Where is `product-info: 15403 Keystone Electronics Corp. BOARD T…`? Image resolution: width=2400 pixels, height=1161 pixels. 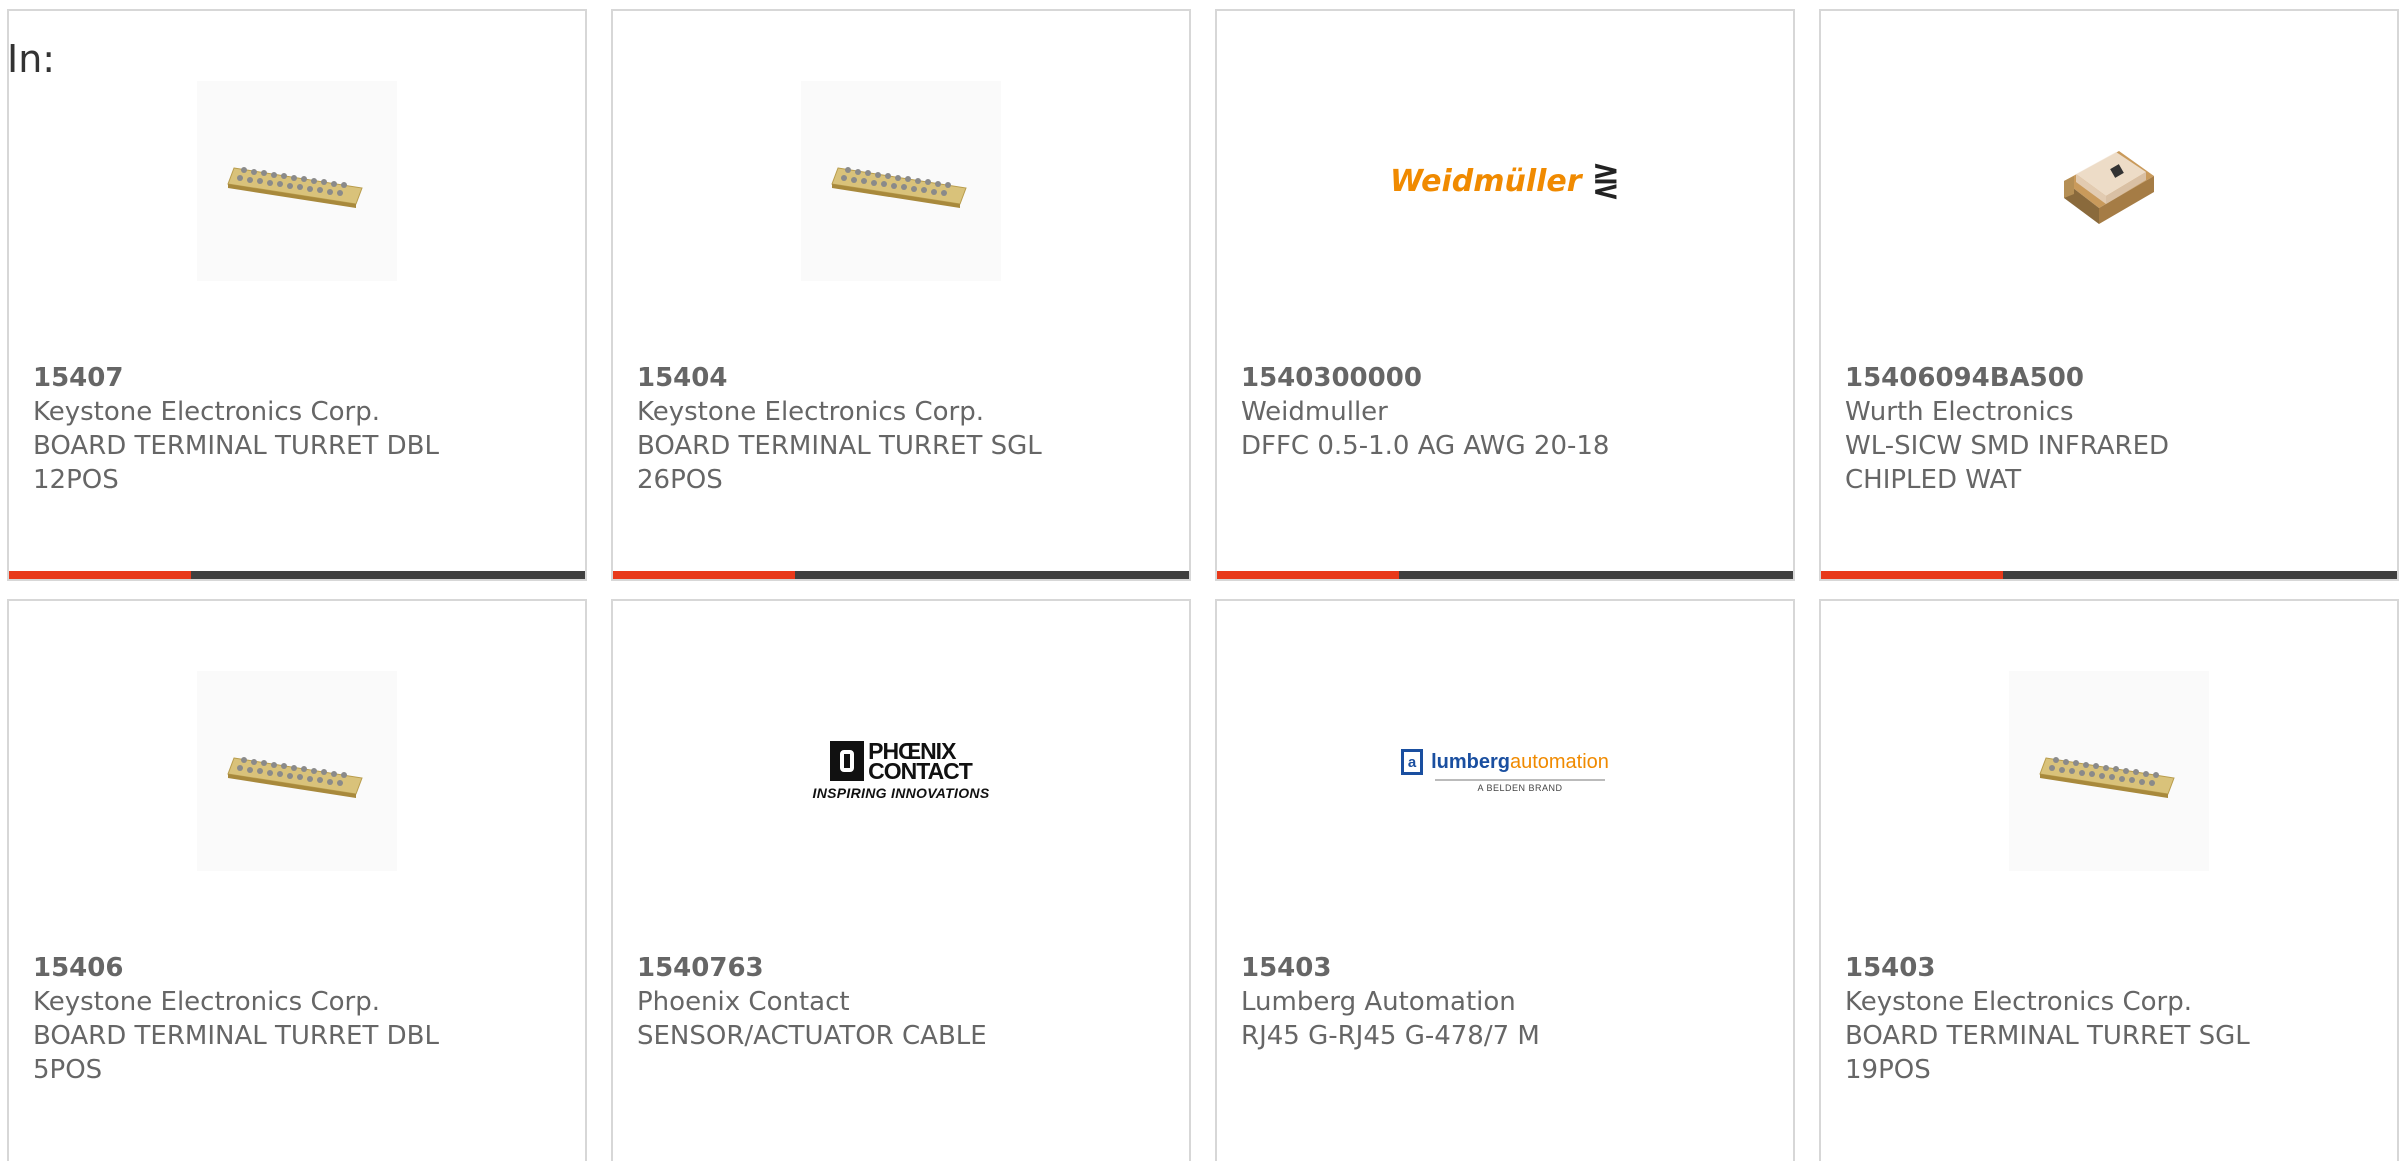
product-info: 15403 Keystone Electronics Corp. BOARD T… is located at coordinates (2111, 1019).